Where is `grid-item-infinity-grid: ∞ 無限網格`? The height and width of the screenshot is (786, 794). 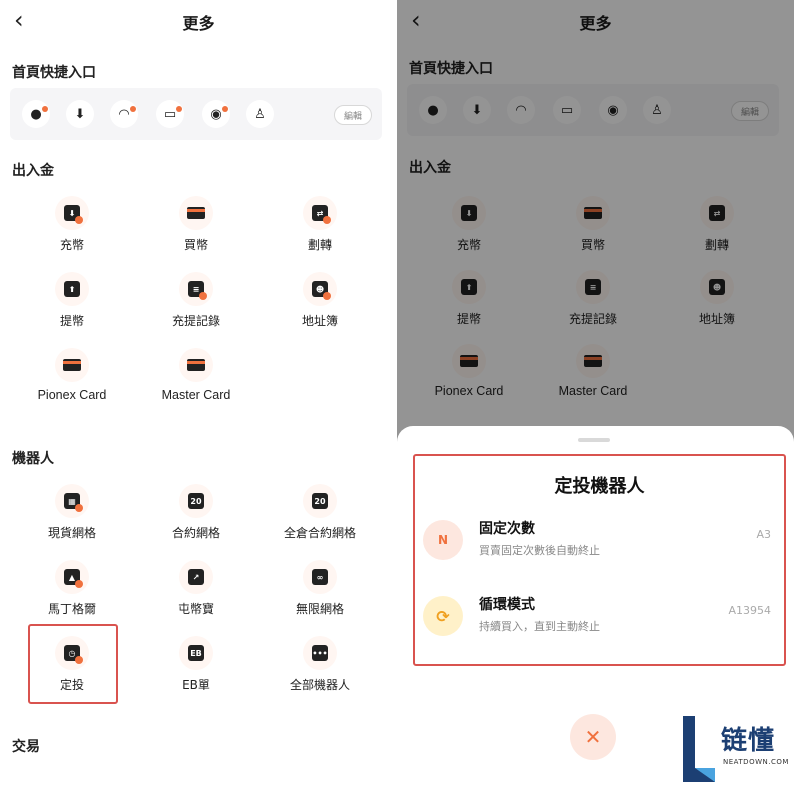
grid-item-infinity-grid: ∞ 無限網格 is located at coordinates (320, 588).